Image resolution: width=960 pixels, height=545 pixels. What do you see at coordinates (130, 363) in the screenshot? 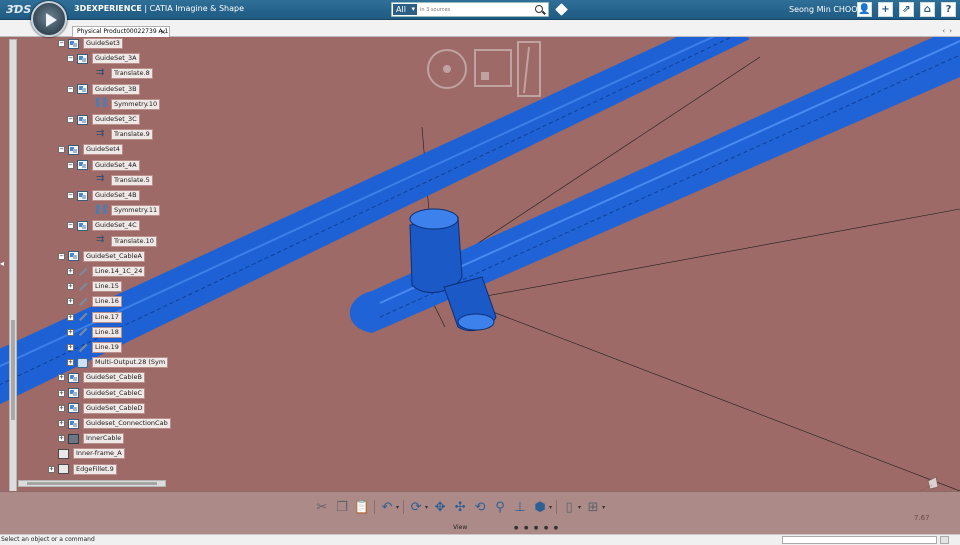
I see `tree-node-label: Multi-Output.28 (Sym` at bounding box center [130, 363].